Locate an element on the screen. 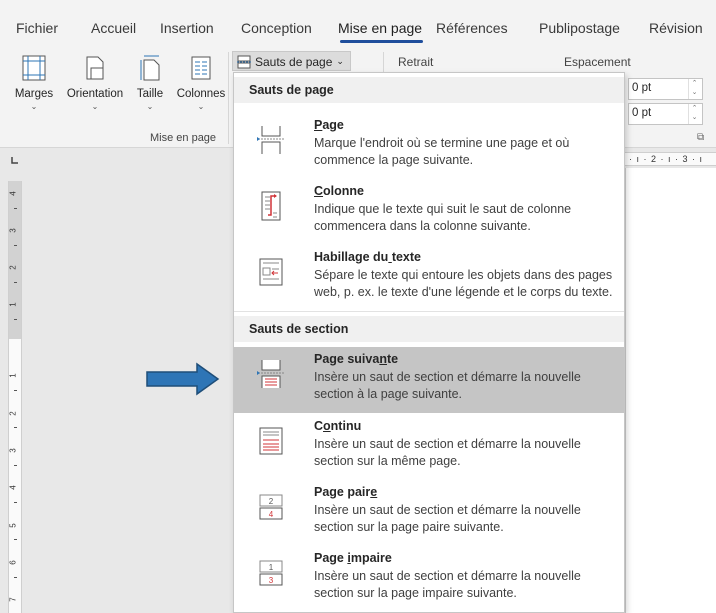  continuous-section-icon is located at coordinates (271, 441).